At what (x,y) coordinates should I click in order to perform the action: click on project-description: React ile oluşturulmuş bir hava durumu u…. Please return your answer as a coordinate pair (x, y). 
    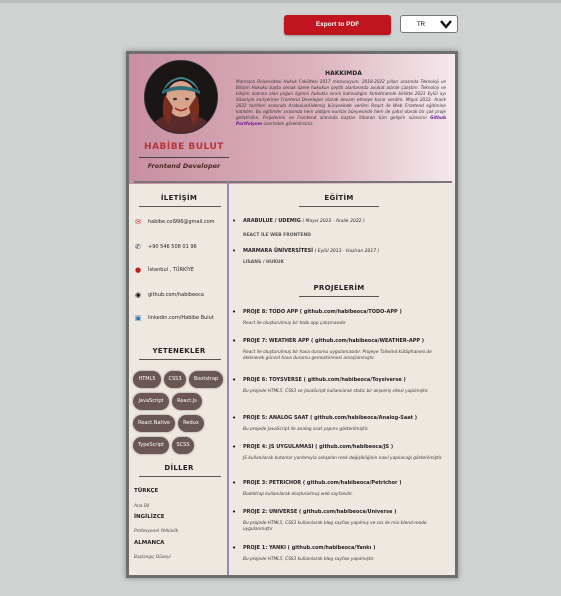
    Looking at the image, I should click on (337, 356).